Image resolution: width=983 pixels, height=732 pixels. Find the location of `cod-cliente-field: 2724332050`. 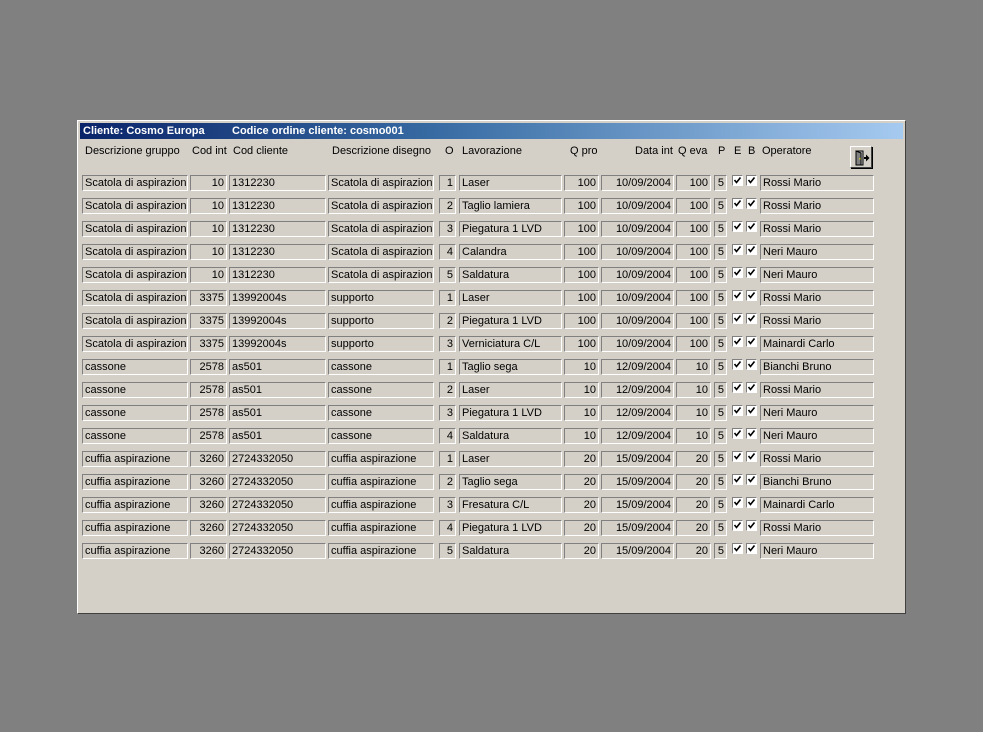

cod-cliente-field: 2724332050 is located at coordinates (277, 551).